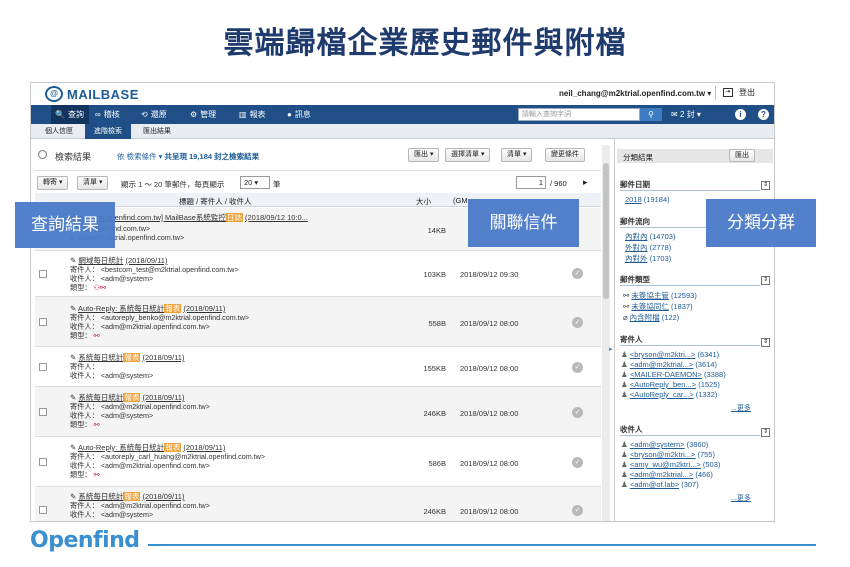 This screenshot has width=850, height=567. I want to click on filter-item: ♟ <adm@m2ktrial...> (466), so click(667, 474).